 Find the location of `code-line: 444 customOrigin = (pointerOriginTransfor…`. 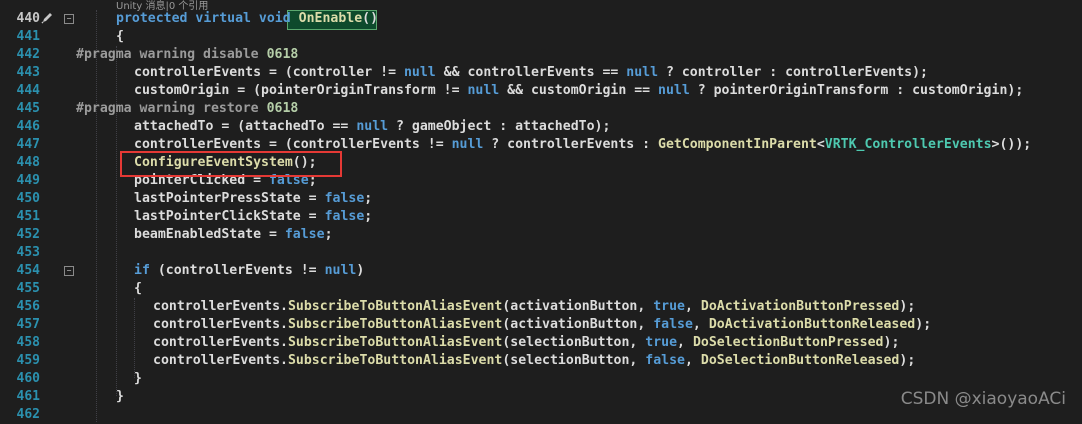

code-line: 444 customOrigin = (pointerOriginTransfor… is located at coordinates (541, 91).